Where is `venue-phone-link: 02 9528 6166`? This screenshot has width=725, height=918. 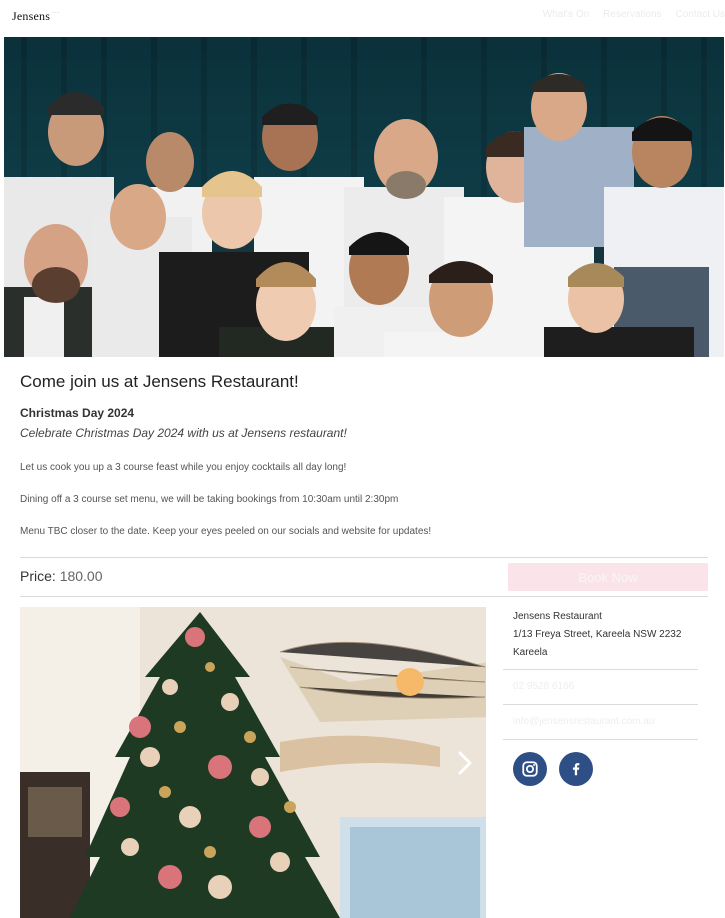 venue-phone-link: 02 9528 6166 is located at coordinates (605, 687).